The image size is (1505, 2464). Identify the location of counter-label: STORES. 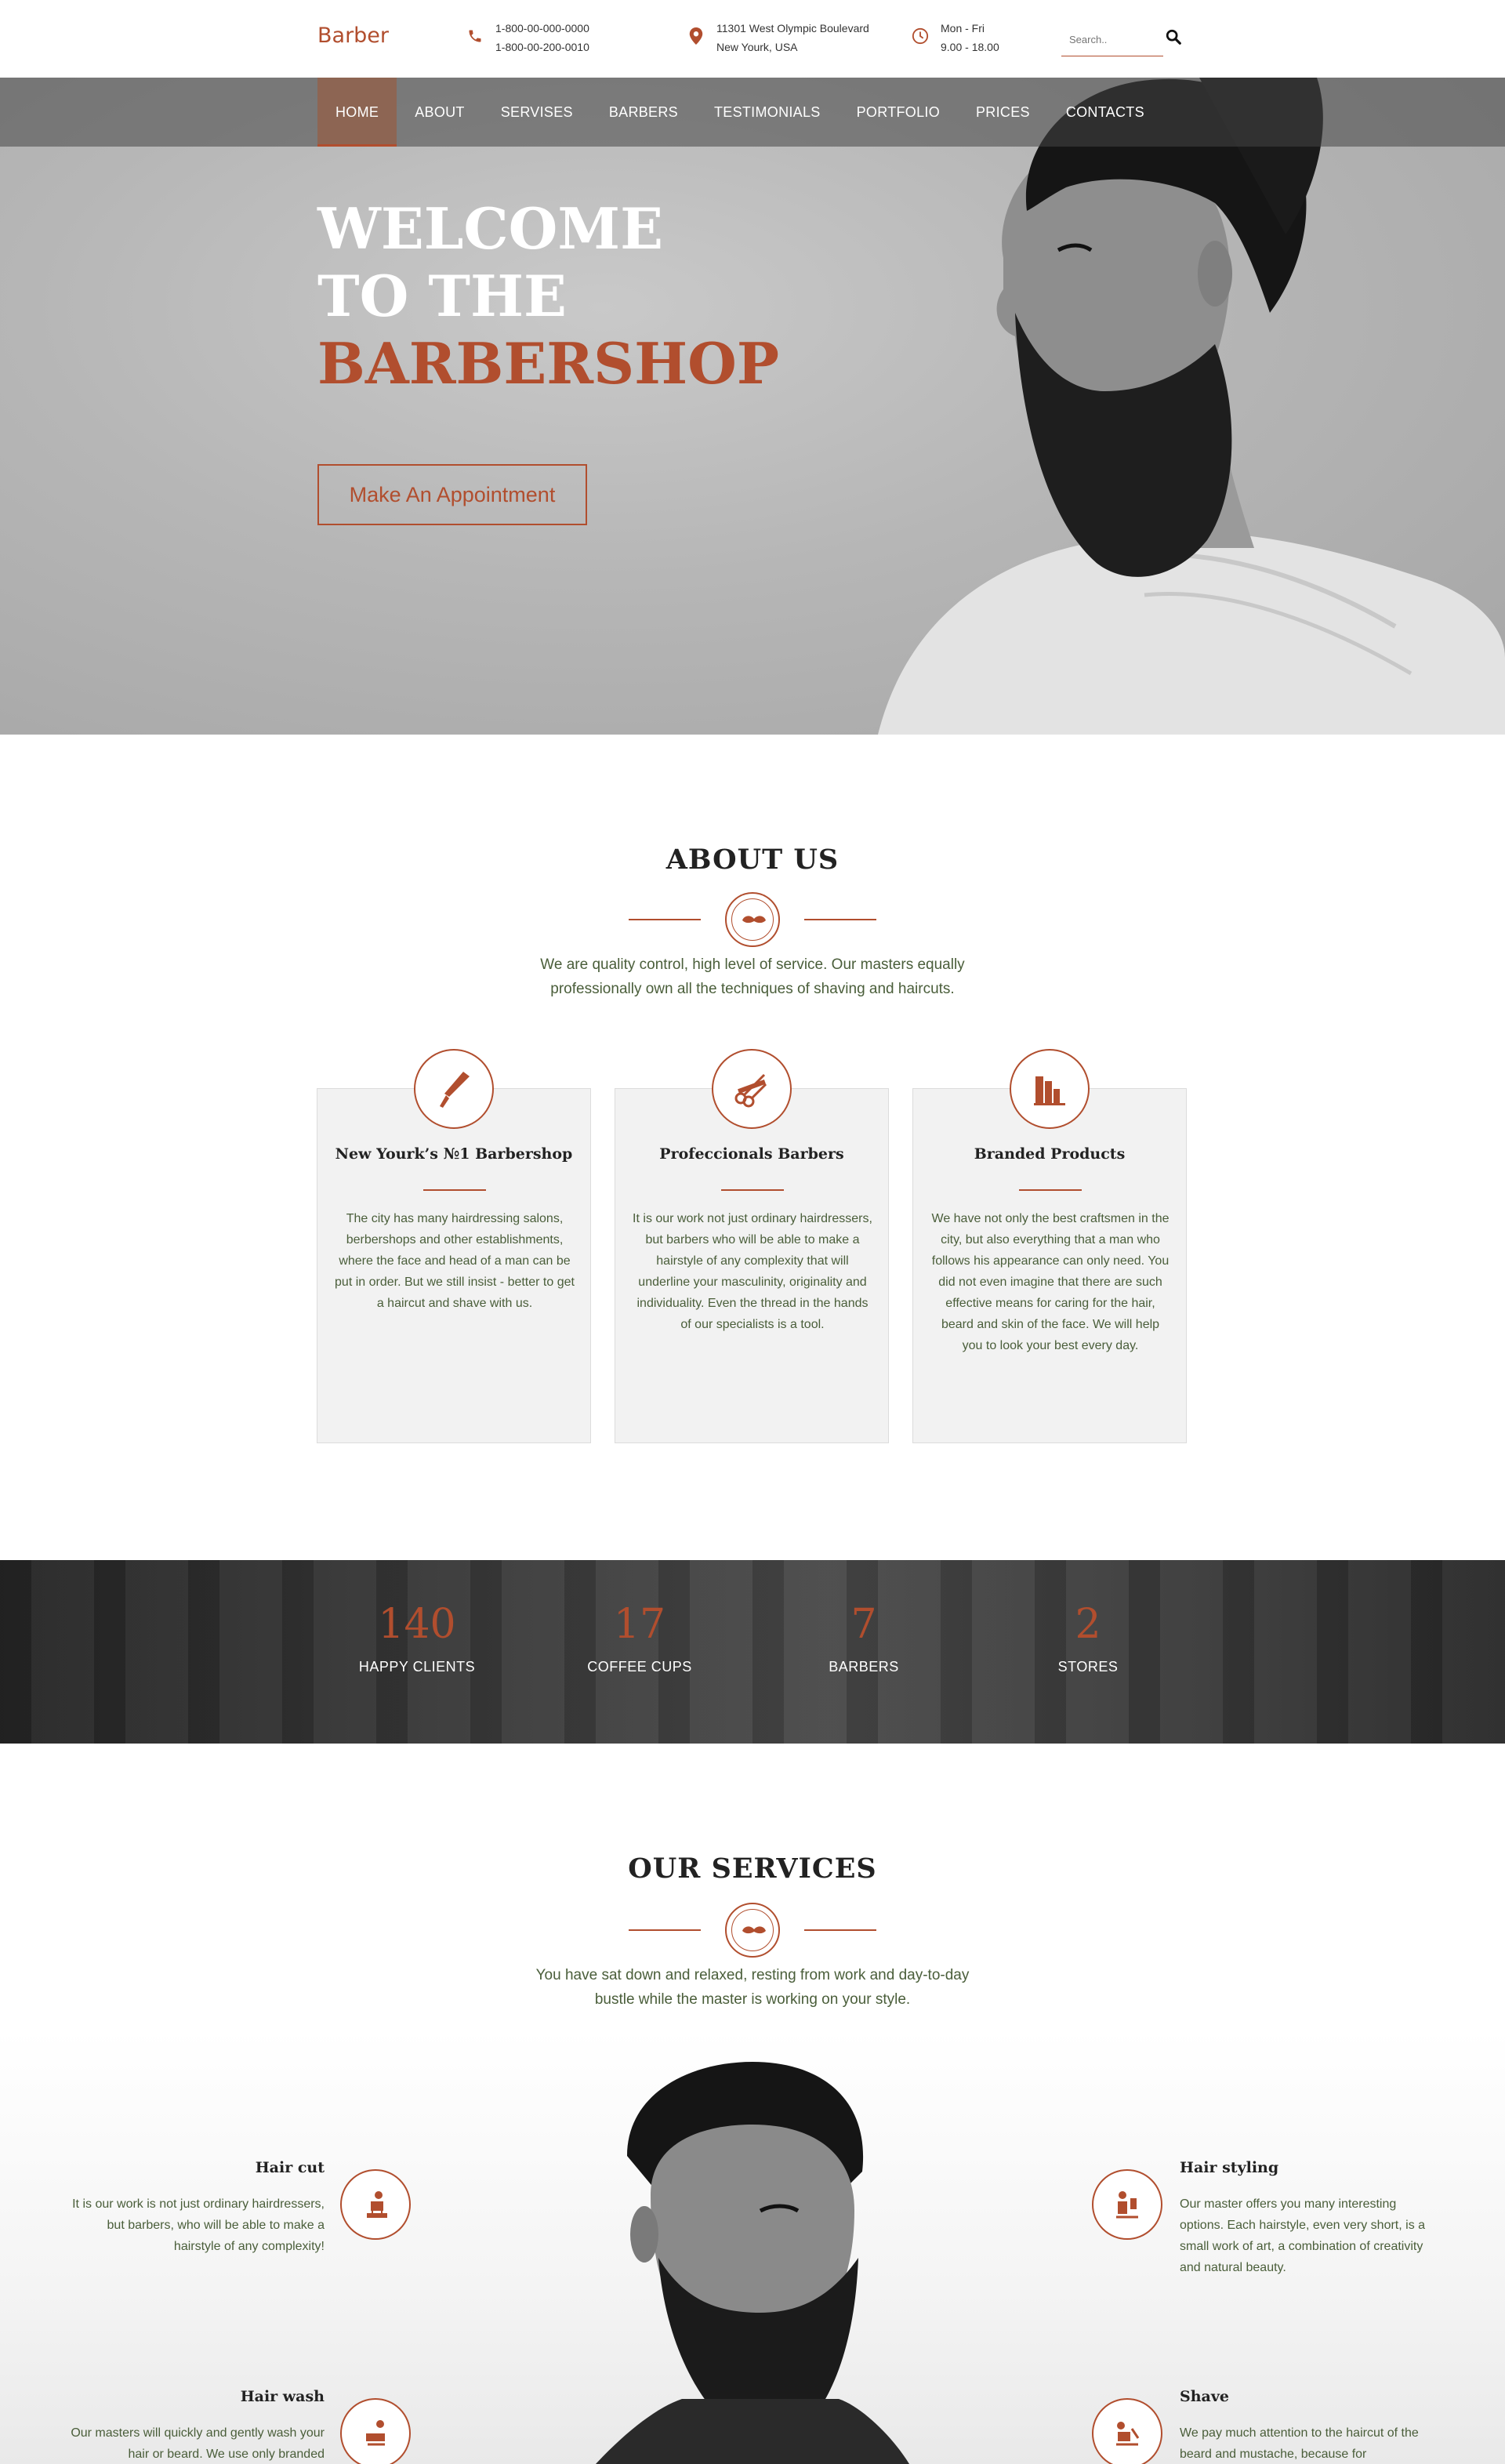
(1088, 1667).